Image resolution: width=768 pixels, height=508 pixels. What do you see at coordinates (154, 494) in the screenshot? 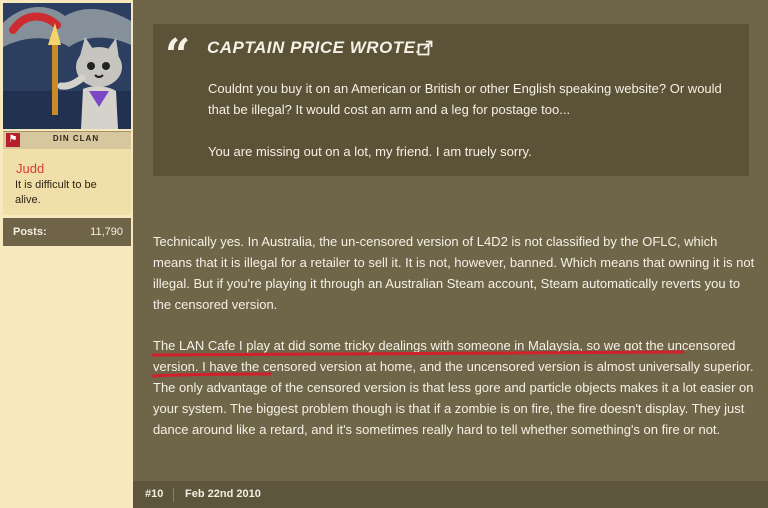
I see `post-number-link: #10` at bounding box center [154, 494].